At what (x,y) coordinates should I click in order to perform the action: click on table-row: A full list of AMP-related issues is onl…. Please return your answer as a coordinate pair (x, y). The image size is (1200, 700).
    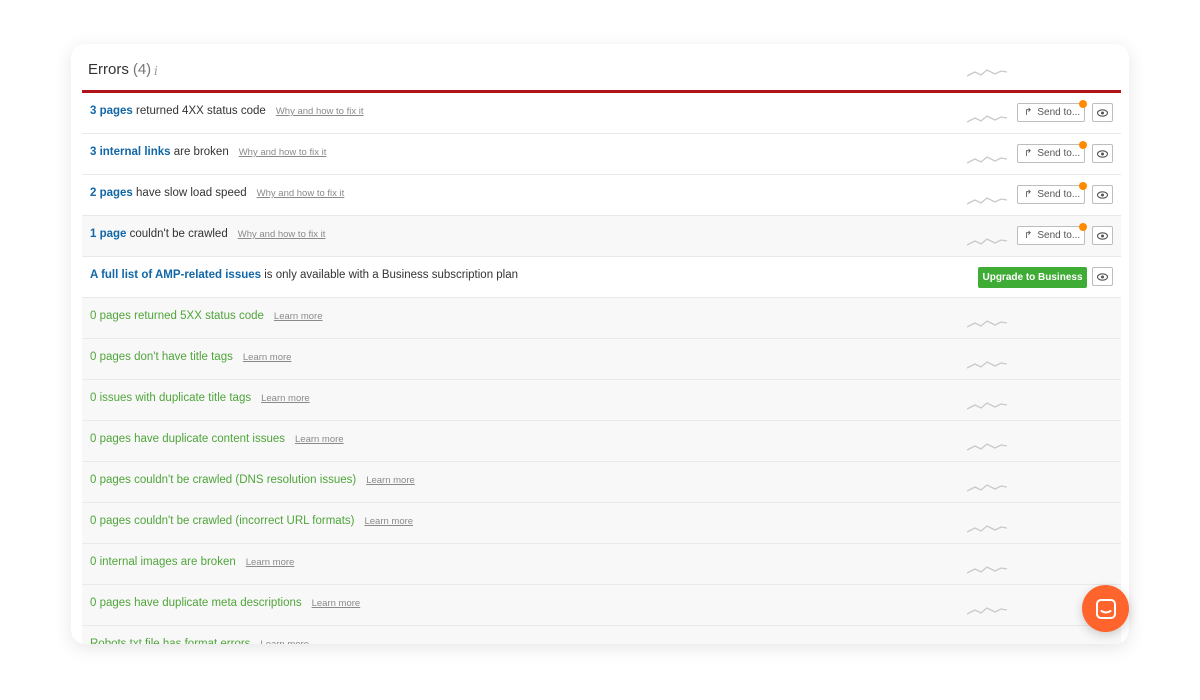
    Looking at the image, I should click on (601, 277).